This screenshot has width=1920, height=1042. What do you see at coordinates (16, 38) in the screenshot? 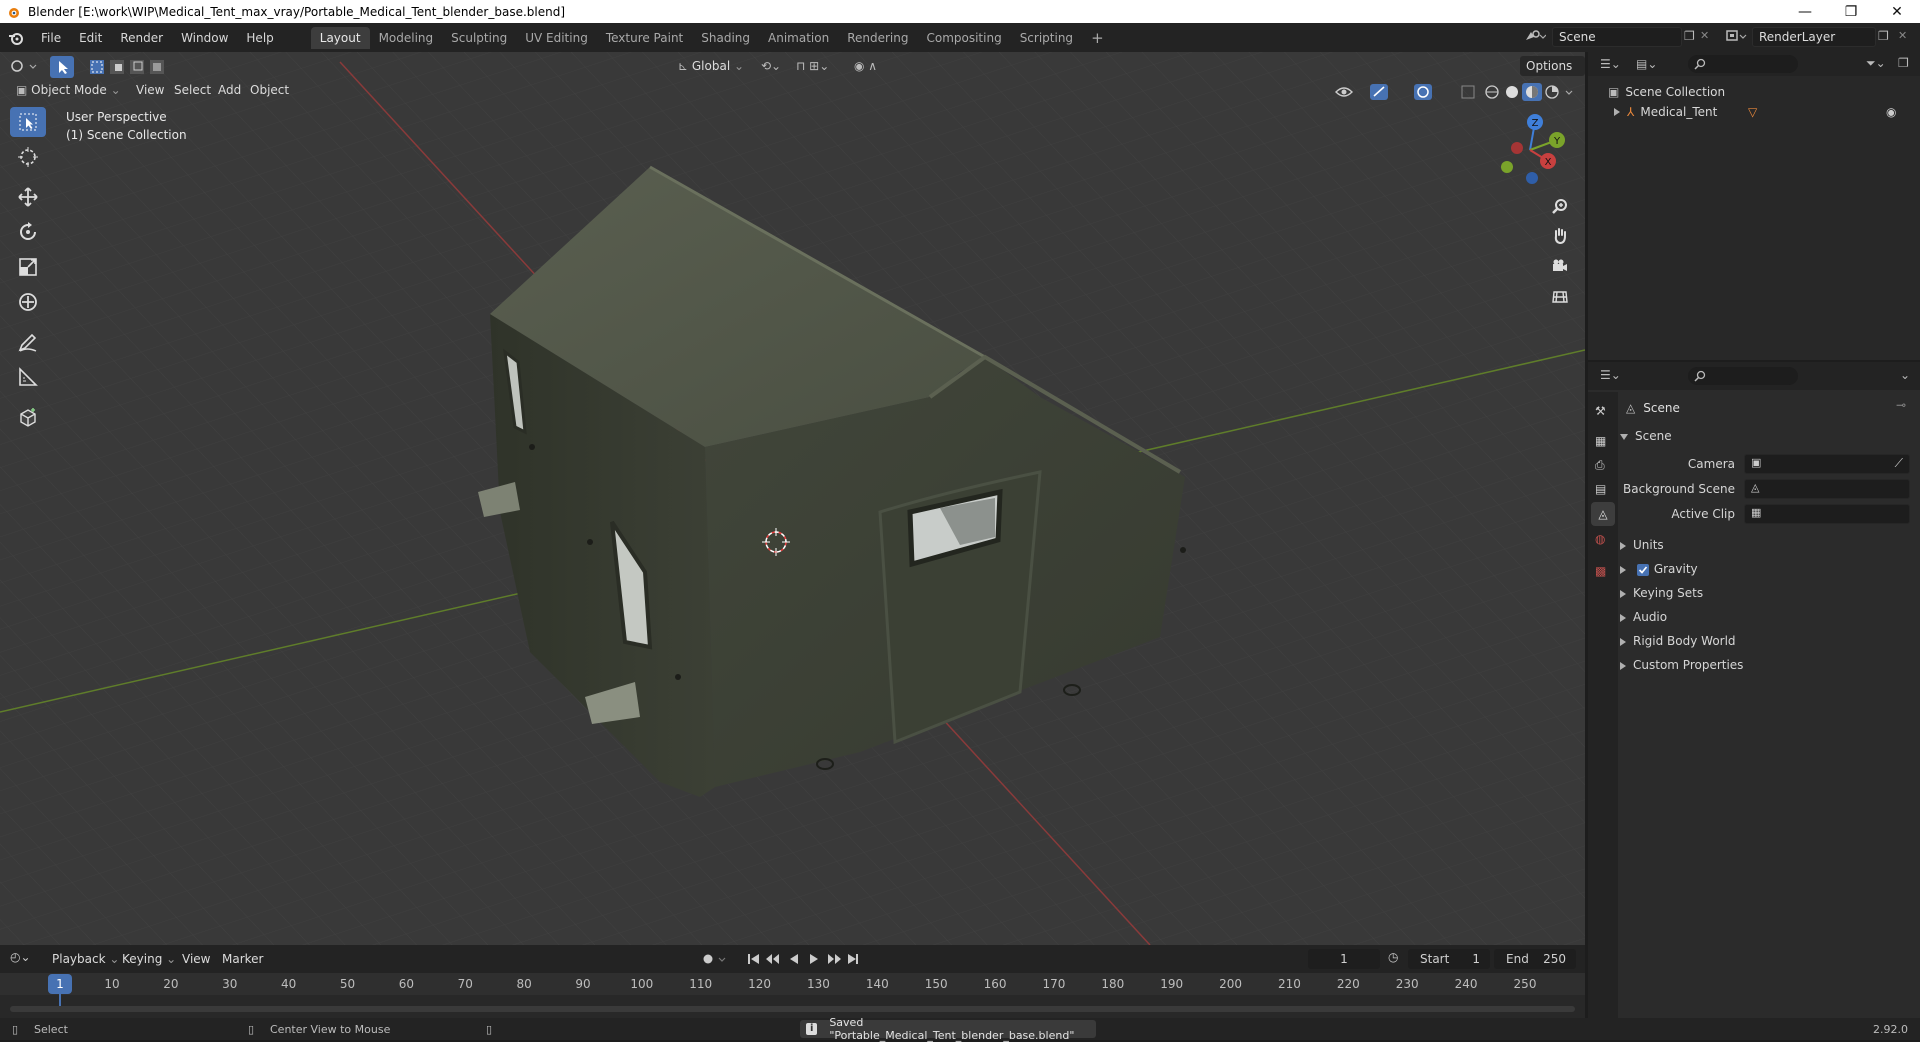
I see `blender-menu-button` at bounding box center [16, 38].